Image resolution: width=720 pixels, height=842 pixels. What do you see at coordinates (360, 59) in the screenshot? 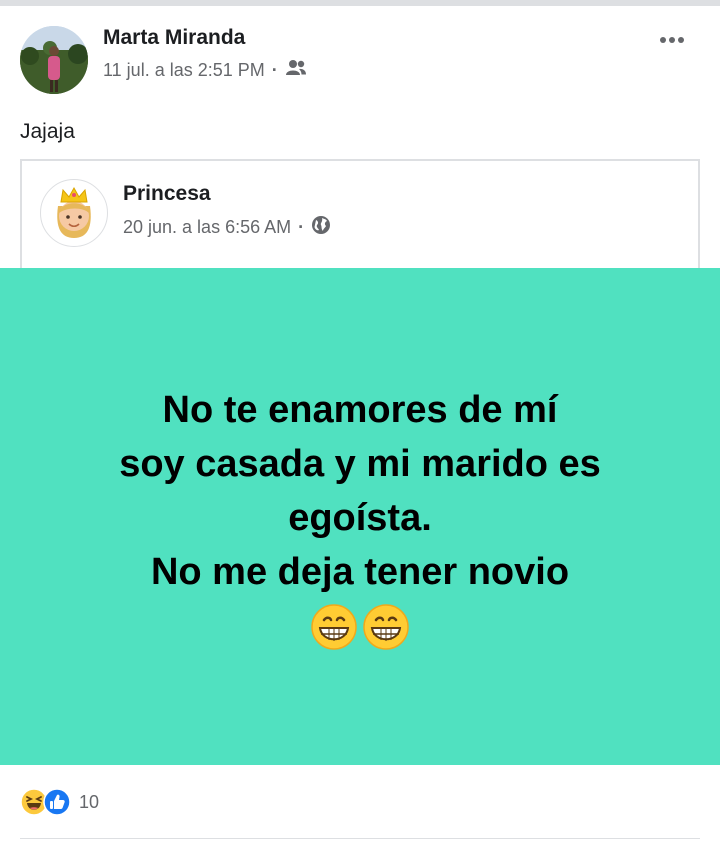
I see `post-header: Marta Miranda 11 jul. a las 2:51 PM ·` at bounding box center [360, 59].